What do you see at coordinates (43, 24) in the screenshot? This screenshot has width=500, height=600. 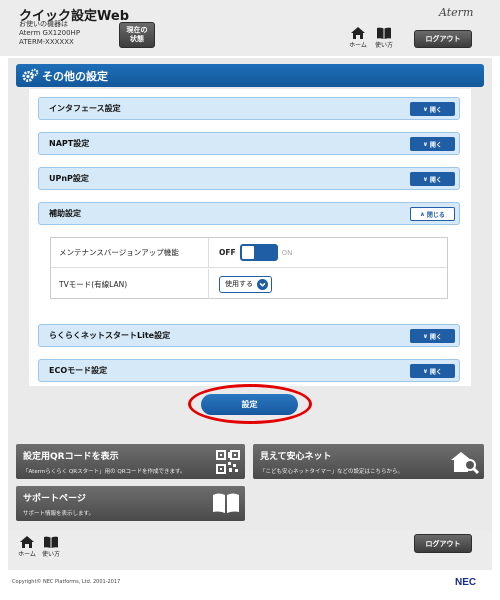 I see `device-caption: お使いの機器は` at bounding box center [43, 24].